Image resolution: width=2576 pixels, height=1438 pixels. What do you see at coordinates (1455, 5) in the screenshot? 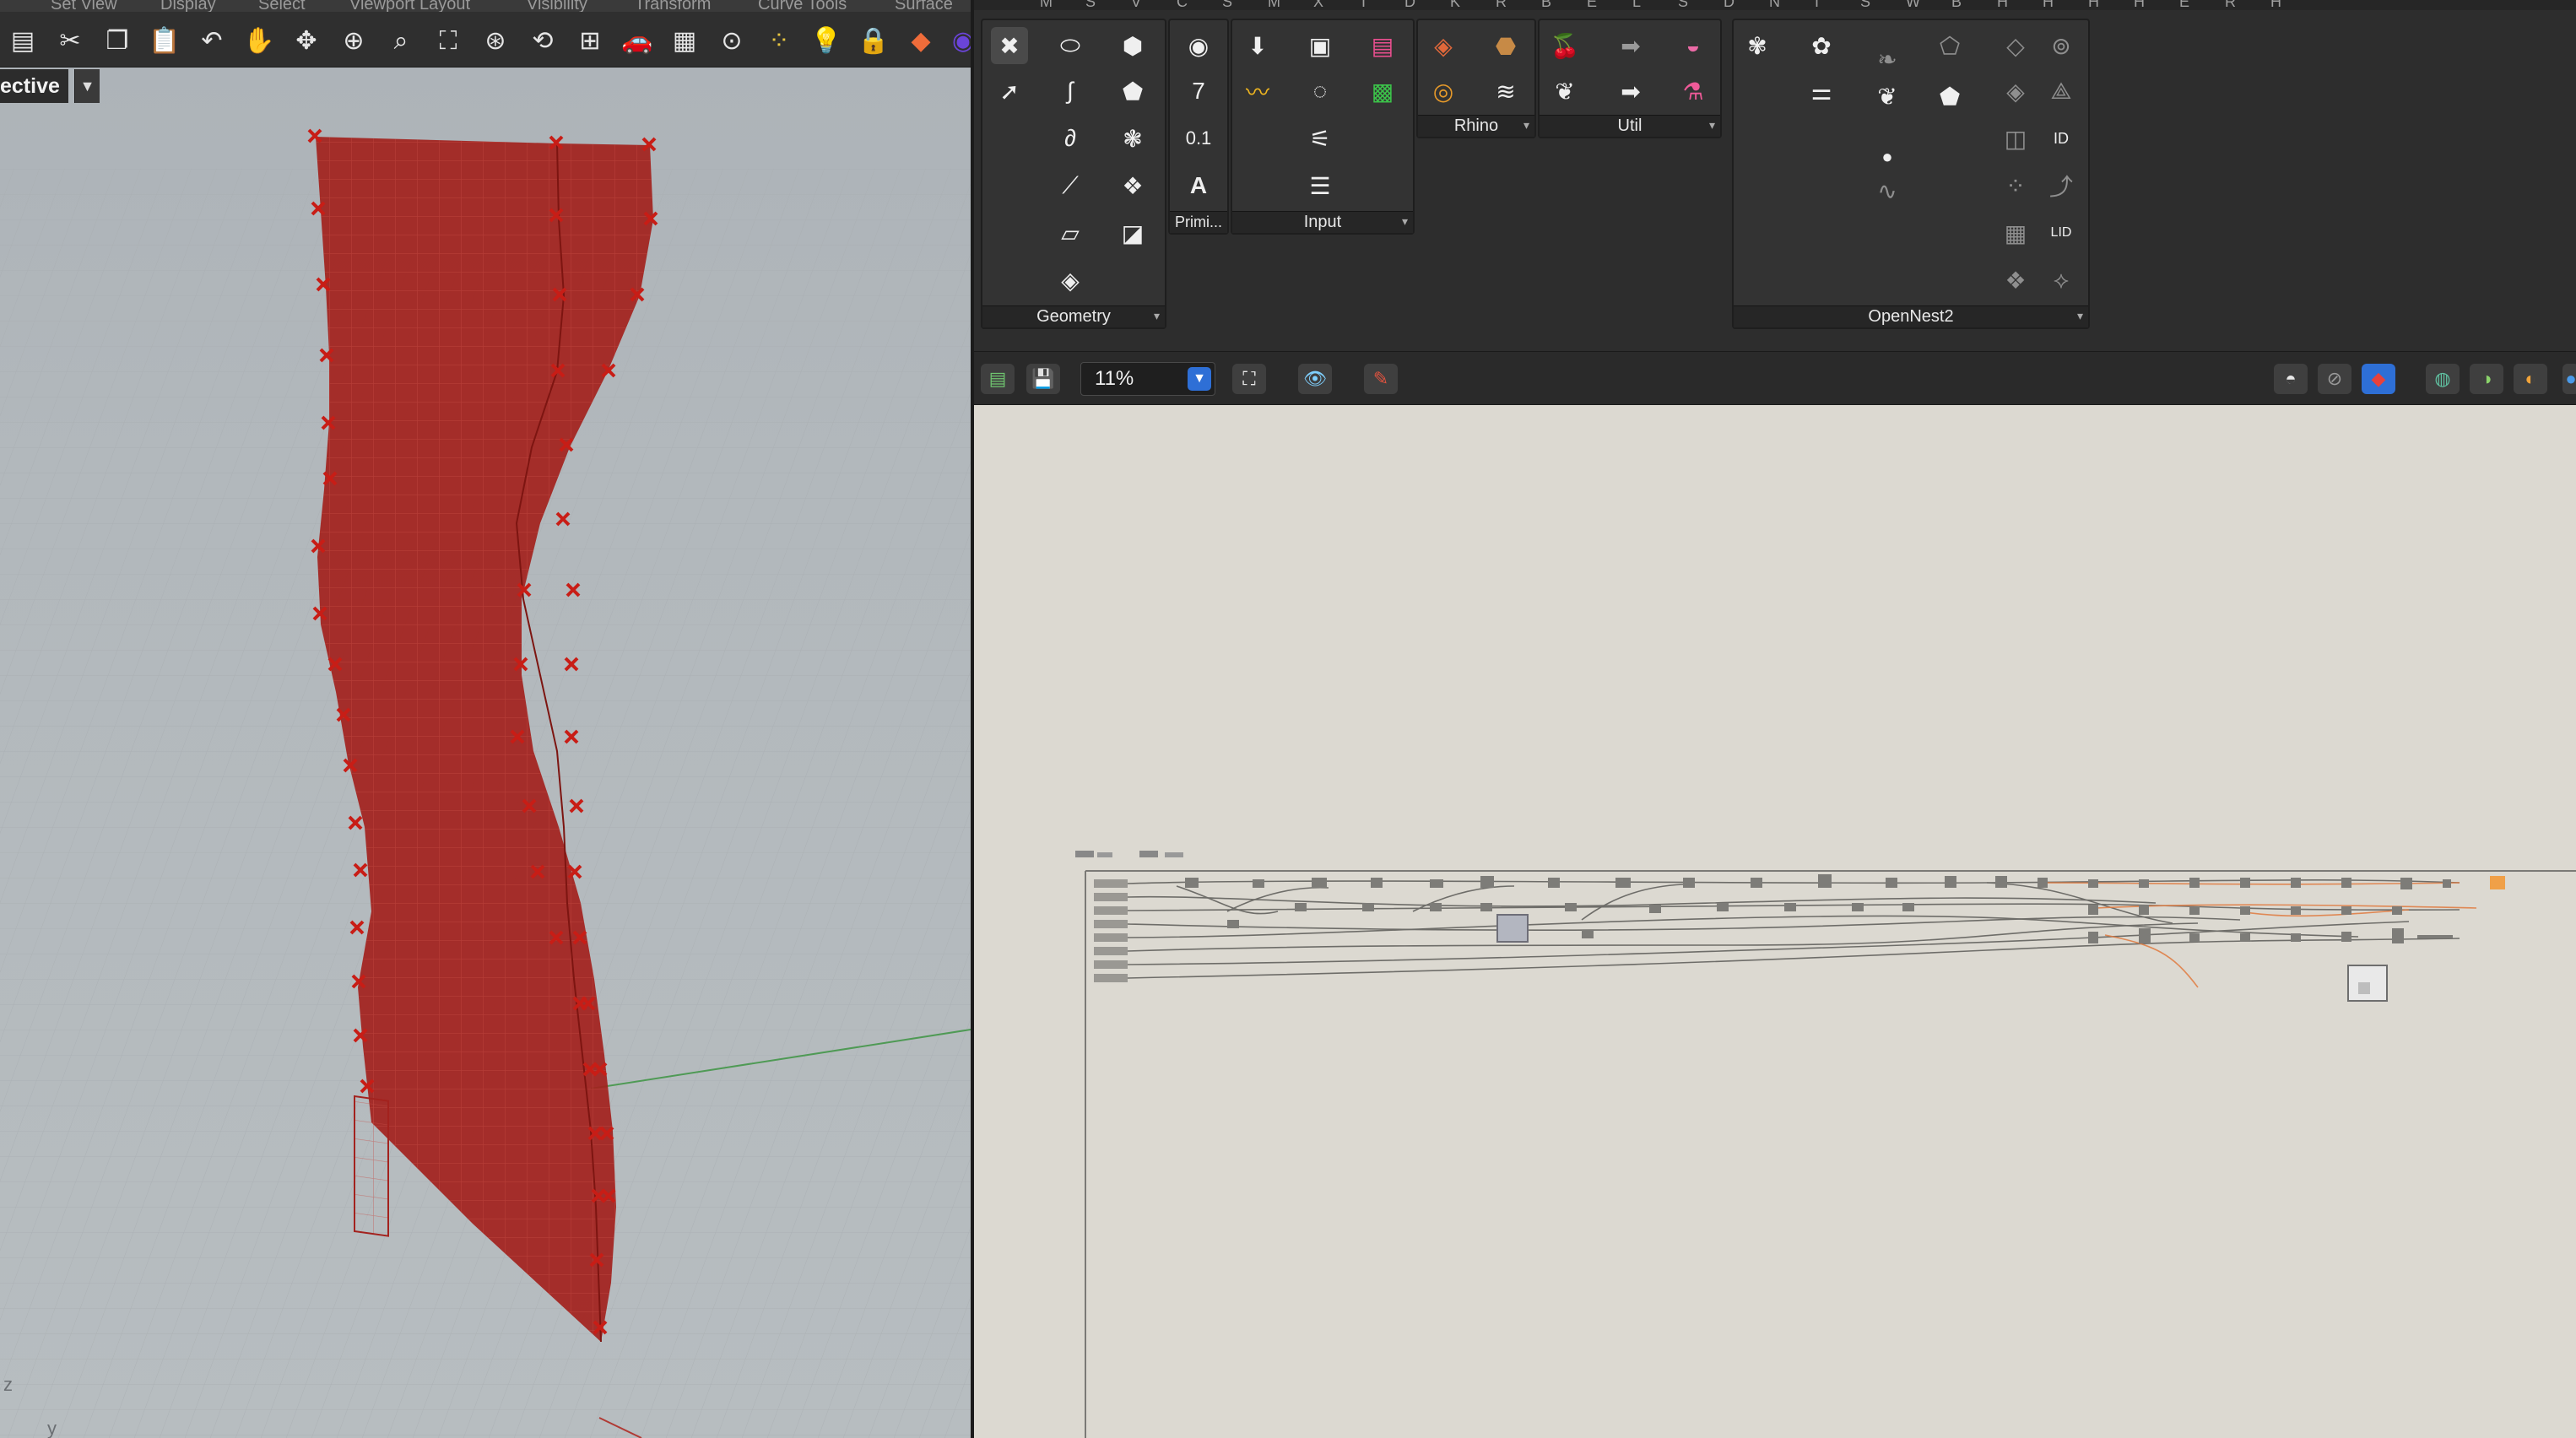
I see `tab-letter: K` at bounding box center [1455, 5].